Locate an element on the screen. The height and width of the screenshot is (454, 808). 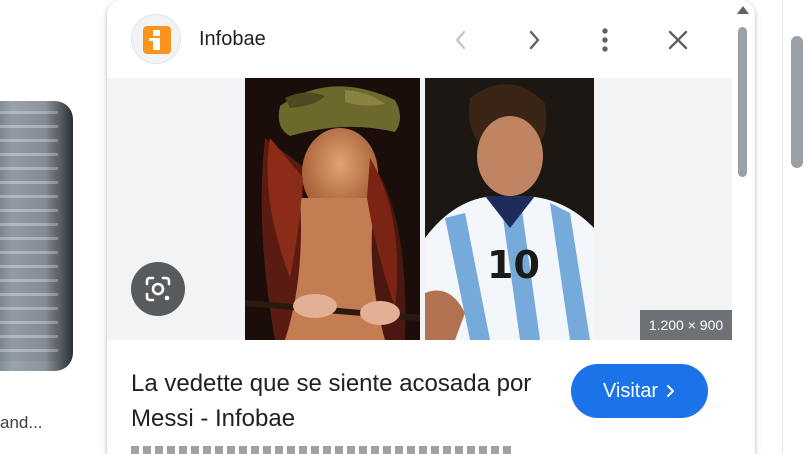
more-options-button is located at coordinates (605, 40).